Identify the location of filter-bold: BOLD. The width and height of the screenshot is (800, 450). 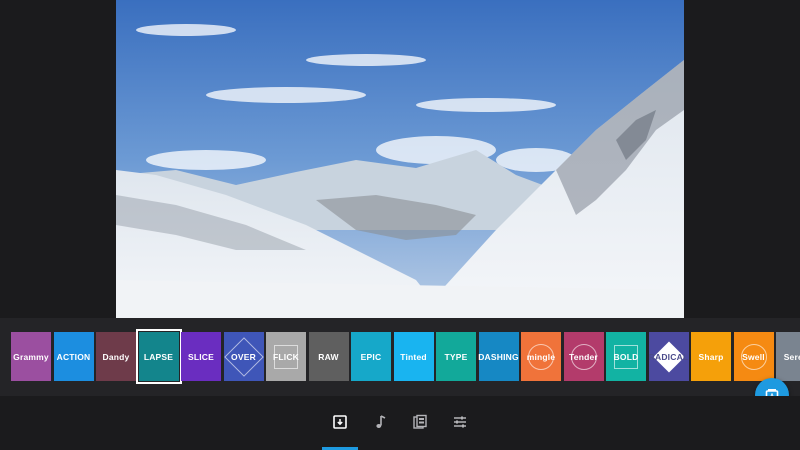
(626, 356).